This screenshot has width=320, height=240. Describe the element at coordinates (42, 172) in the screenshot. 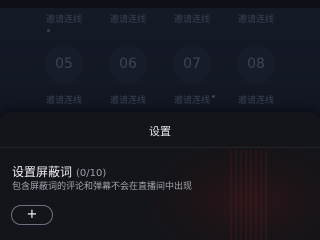

I see `blocked-words-title: 设置屏蔽词` at that location.